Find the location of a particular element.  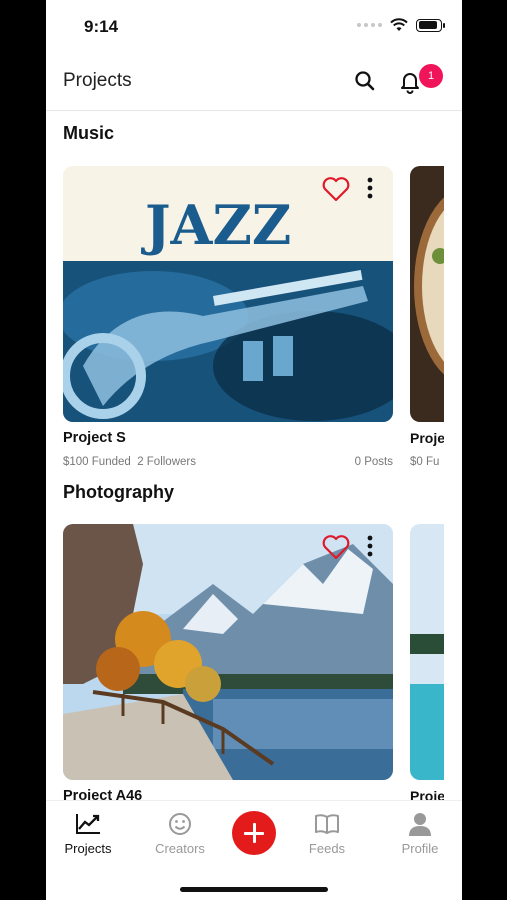

jazz-banner-text: JAZZ is located at coordinates (216, 225).